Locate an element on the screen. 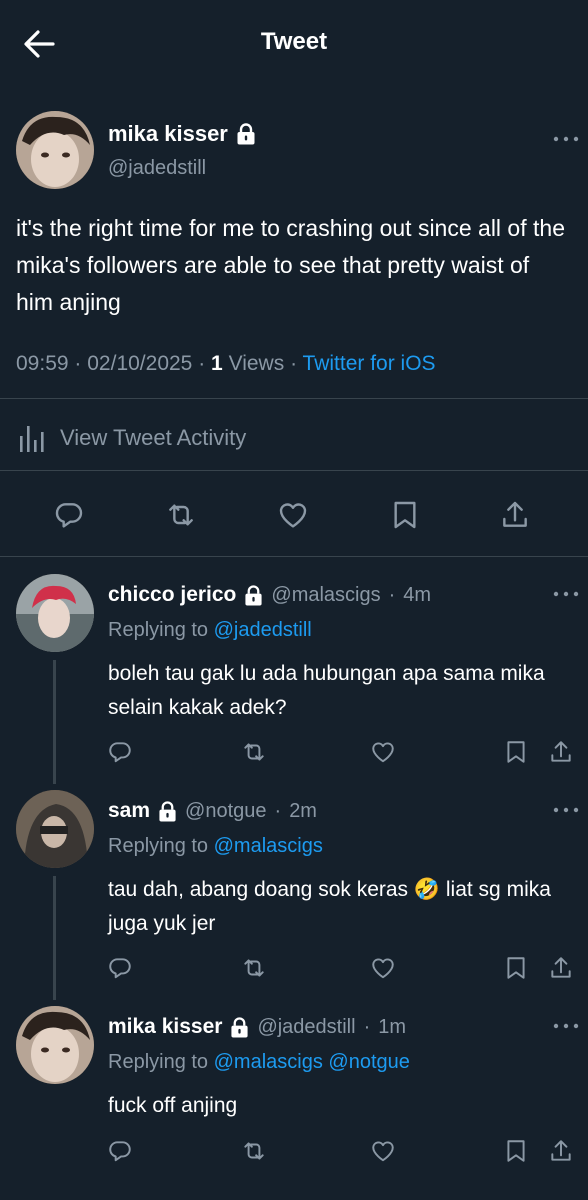 This screenshot has width=588, height=1200. author-handle: @notgue is located at coordinates (225, 811).